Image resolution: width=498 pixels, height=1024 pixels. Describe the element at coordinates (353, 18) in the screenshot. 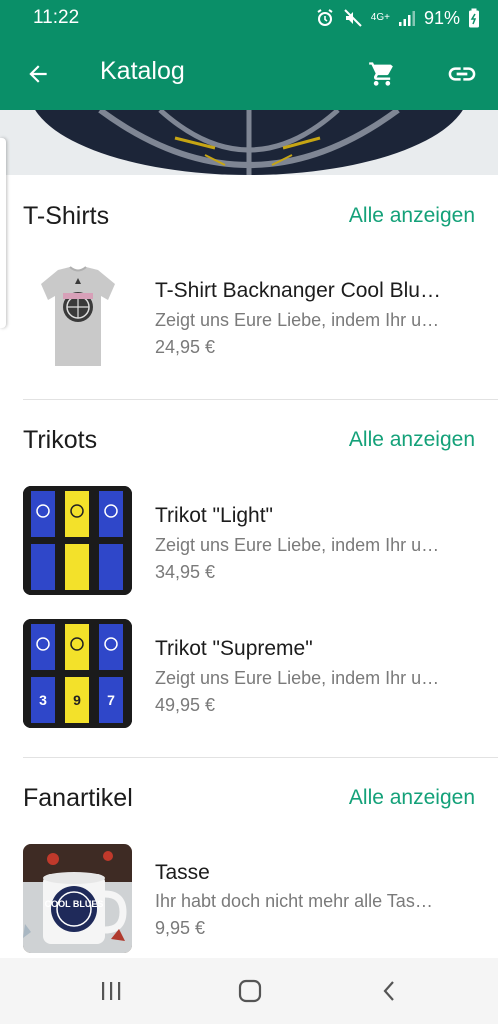

I see `mute-icon` at that location.